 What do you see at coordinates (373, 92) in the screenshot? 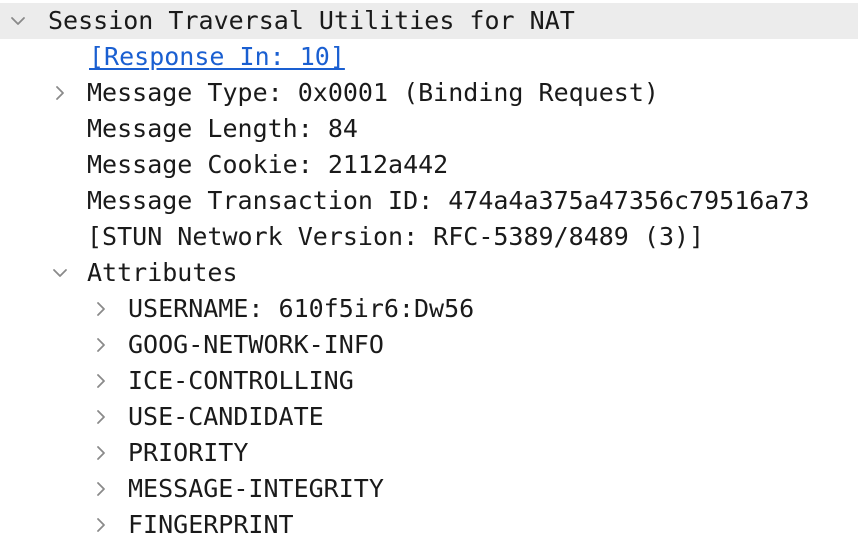
I see `tree-node-label: Message Type: 0x0001 (Binding Request)` at bounding box center [373, 92].